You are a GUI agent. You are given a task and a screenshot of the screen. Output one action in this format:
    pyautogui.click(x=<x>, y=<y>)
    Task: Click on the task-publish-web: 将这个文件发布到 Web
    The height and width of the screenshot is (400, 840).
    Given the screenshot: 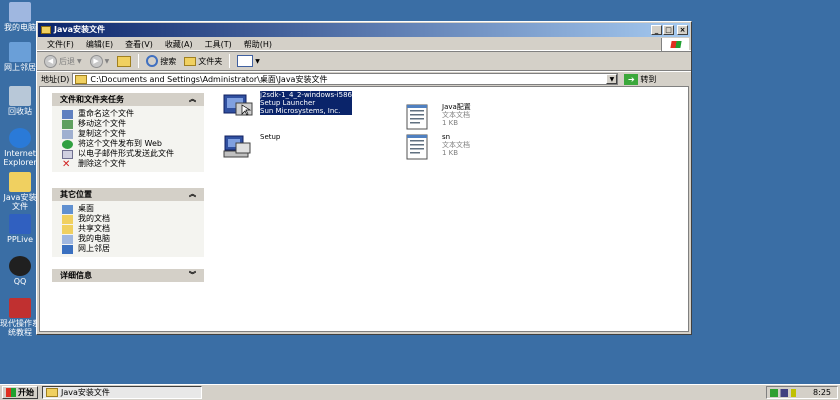 What is the action you would take?
    pyautogui.click(x=133, y=144)
    